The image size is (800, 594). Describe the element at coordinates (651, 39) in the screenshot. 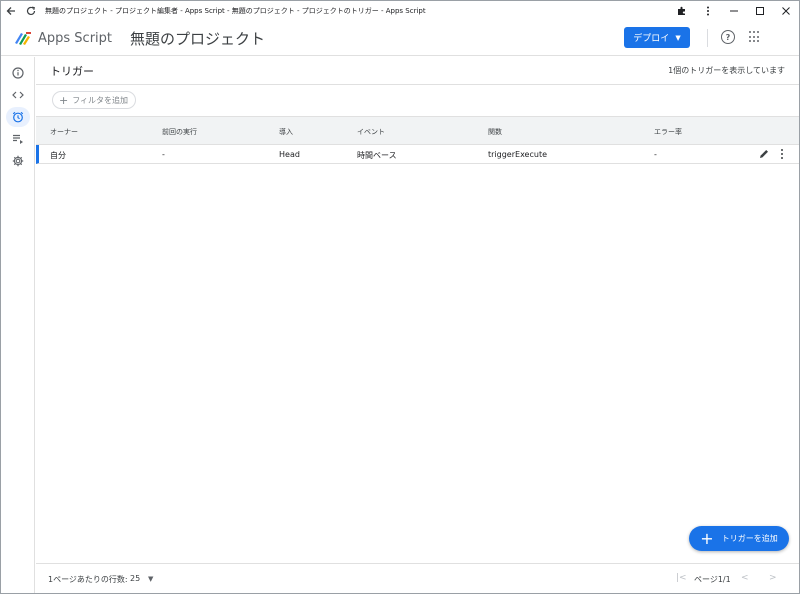

I see `deploy-button-label: デプロイ` at that location.